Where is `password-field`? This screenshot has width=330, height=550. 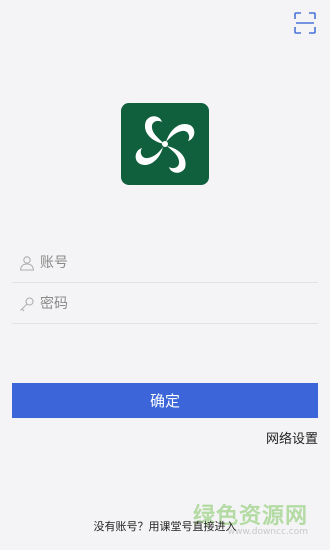 password-field is located at coordinates (165, 304).